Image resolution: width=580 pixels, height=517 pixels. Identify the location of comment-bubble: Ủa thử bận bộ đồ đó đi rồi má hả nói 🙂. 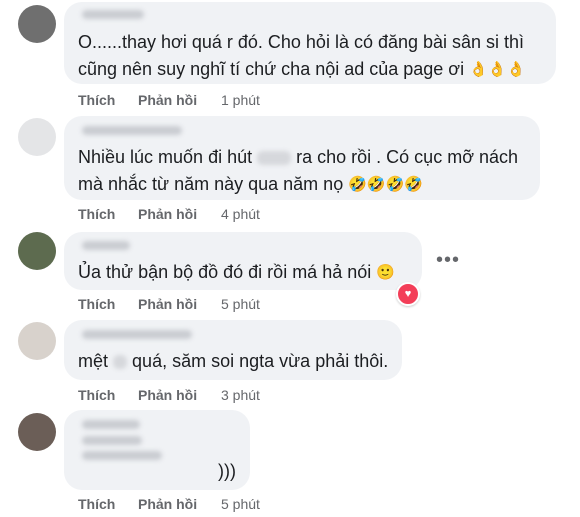
(243, 261).